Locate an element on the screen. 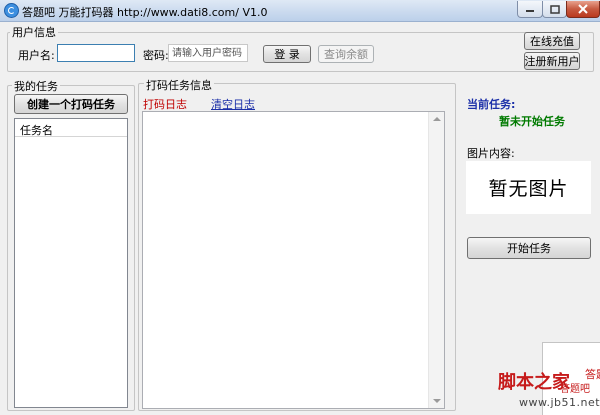  start-task-button: 开始任务 is located at coordinates (529, 248).